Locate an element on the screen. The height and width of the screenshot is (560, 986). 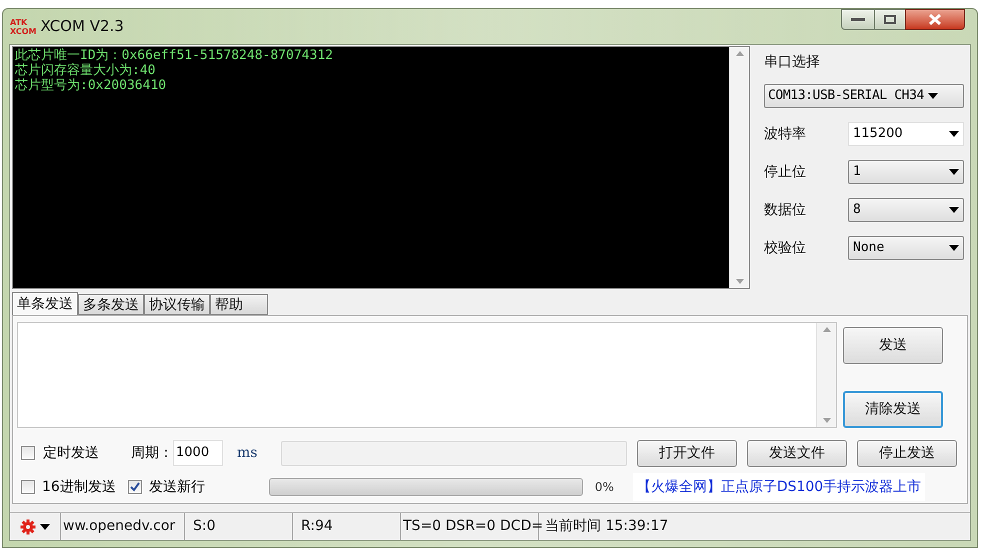
period-label: 周期： is located at coordinates (152, 453).